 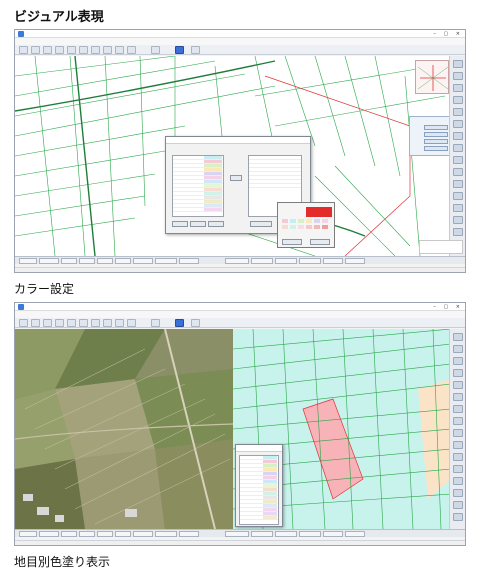 What do you see at coordinates (180, 224) in the screenshot?
I see `color-edit-button` at bounding box center [180, 224].